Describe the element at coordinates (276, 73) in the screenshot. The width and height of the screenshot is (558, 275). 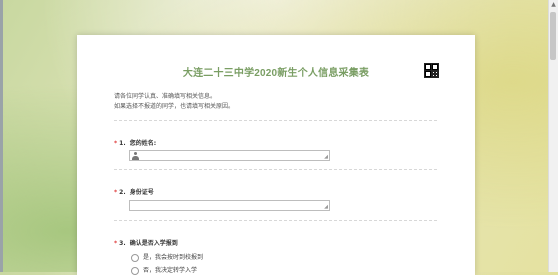
I see `form-title: 大连二十三中学2020新生个人信息采集表` at that location.